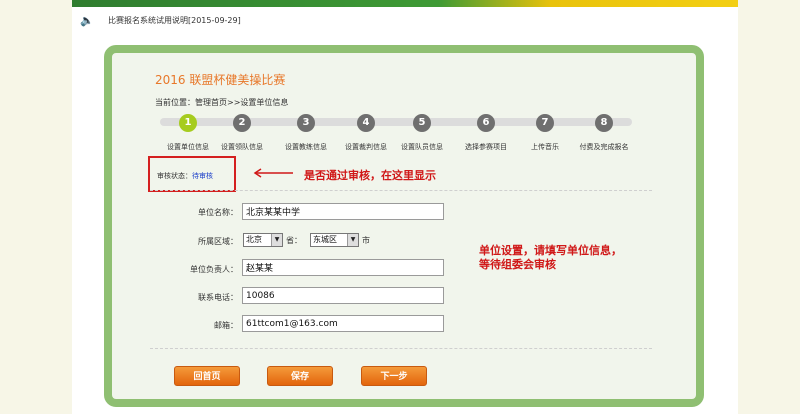  What do you see at coordinates (343, 211) in the screenshot?
I see `unit-name-input` at bounding box center [343, 211].